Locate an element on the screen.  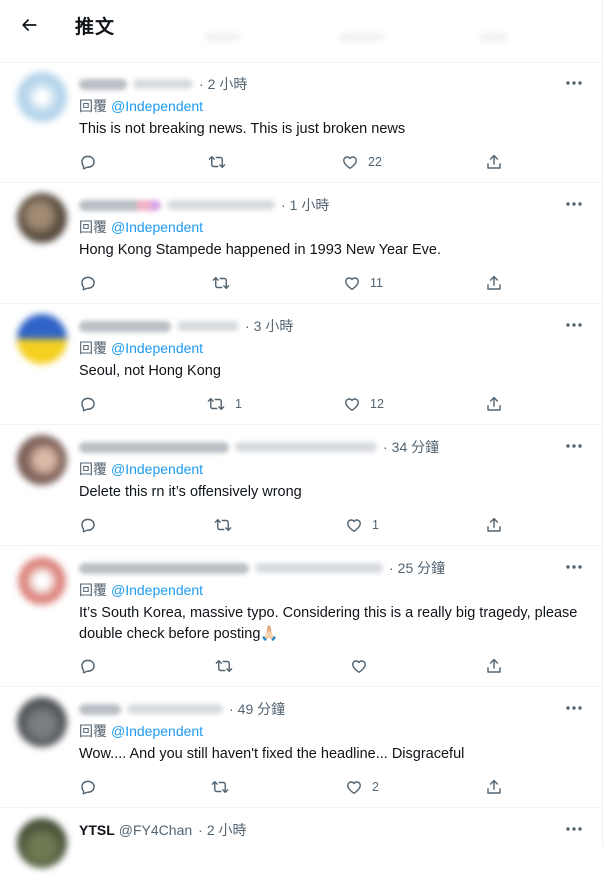
tweet-actions is located at coordinates (299, 666).